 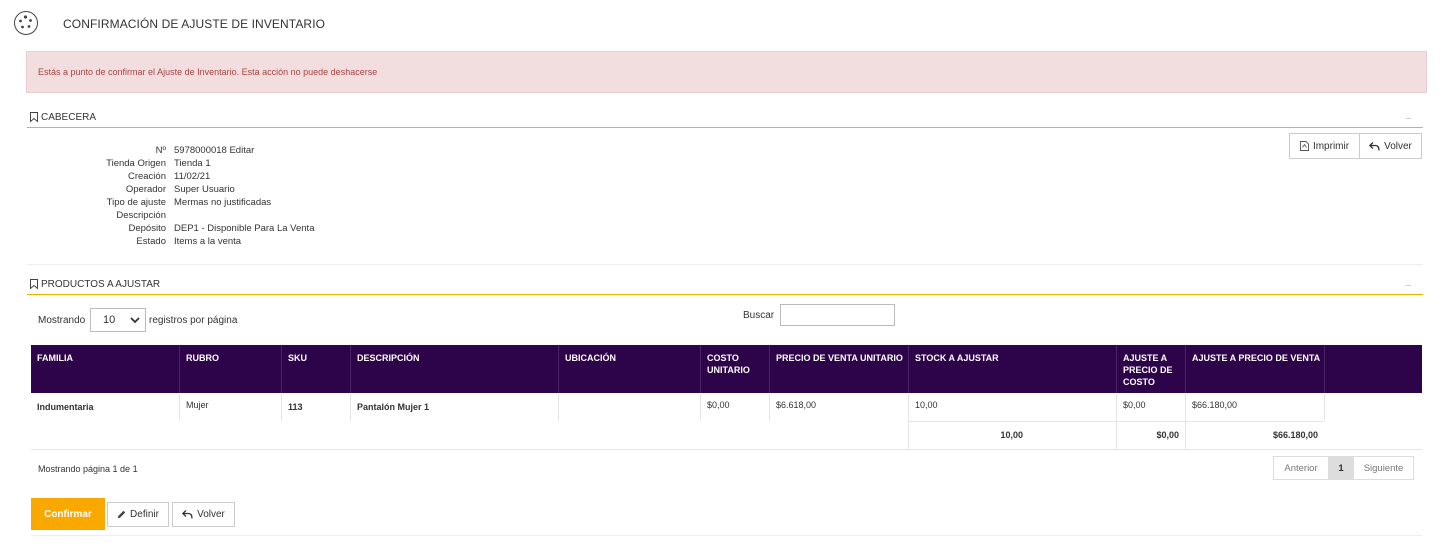 What do you see at coordinates (88, 469) in the screenshot?
I see `page-info: Mostrando página 1 de 1` at bounding box center [88, 469].